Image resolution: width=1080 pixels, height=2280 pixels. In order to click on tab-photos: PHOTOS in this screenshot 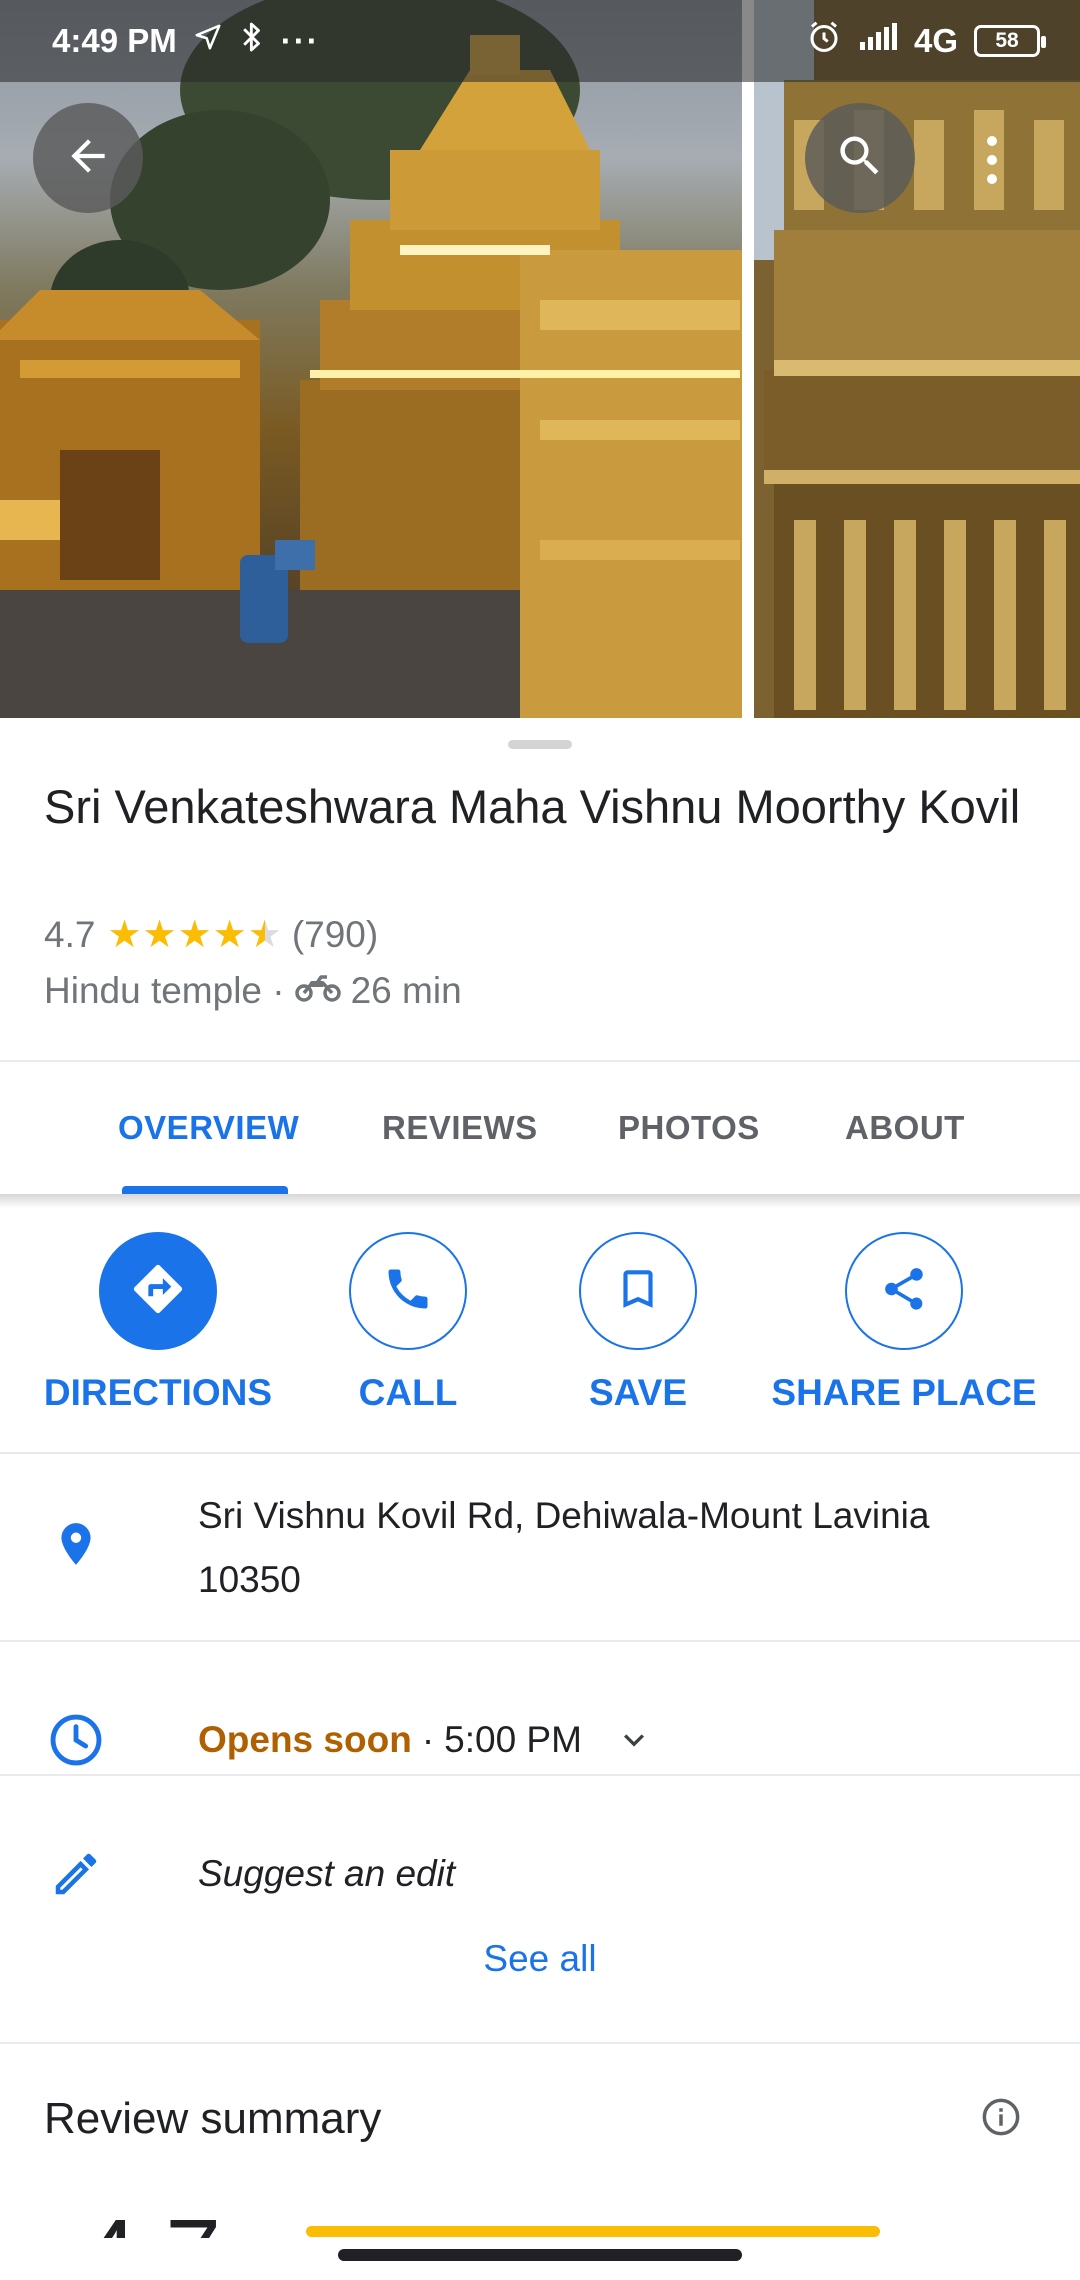, I will do `click(689, 1128)`.